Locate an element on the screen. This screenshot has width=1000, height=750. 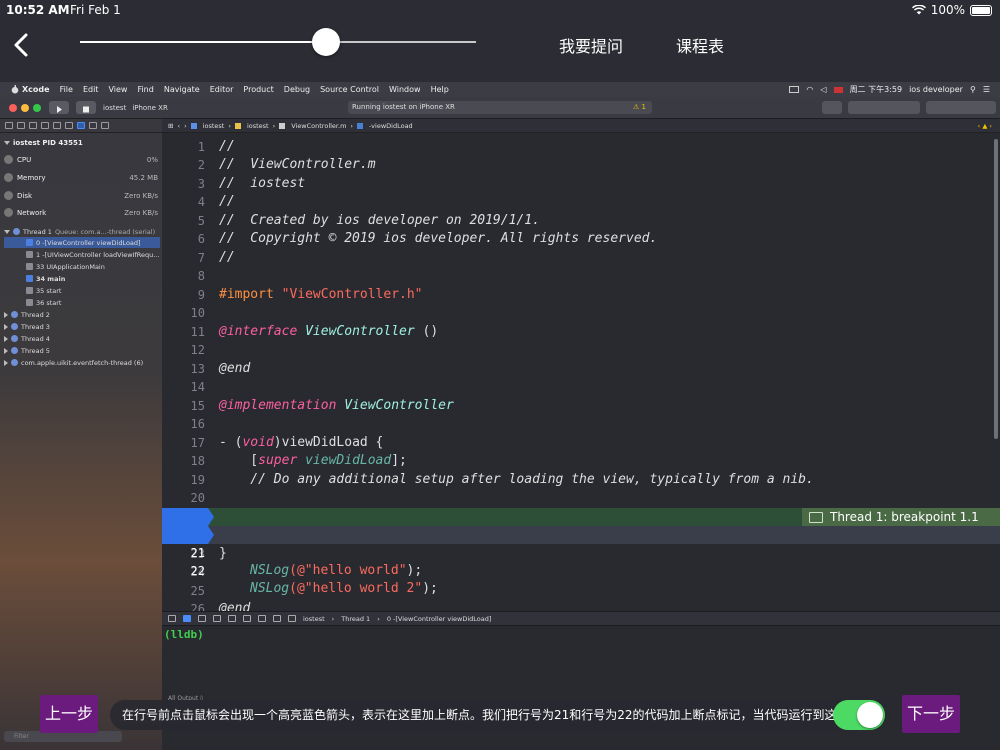
menu-view: View is located at coordinates (117, 89).